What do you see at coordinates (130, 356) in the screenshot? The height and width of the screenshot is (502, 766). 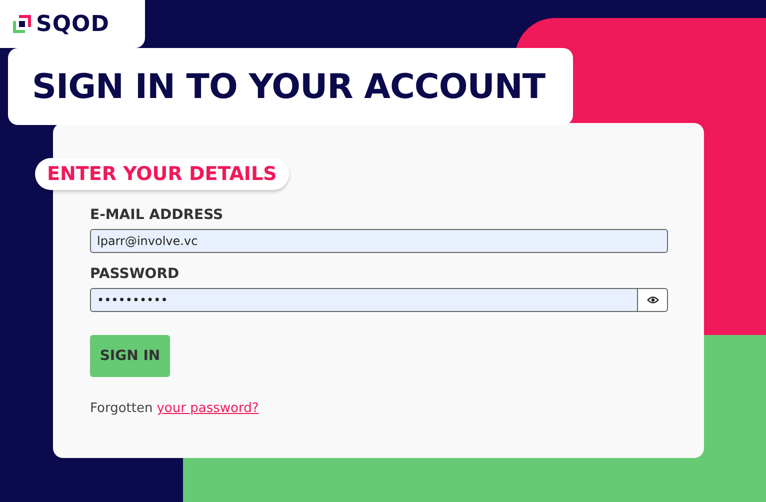 I see `sign-in-button: SIGN IN` at bounding box center [130, 356].